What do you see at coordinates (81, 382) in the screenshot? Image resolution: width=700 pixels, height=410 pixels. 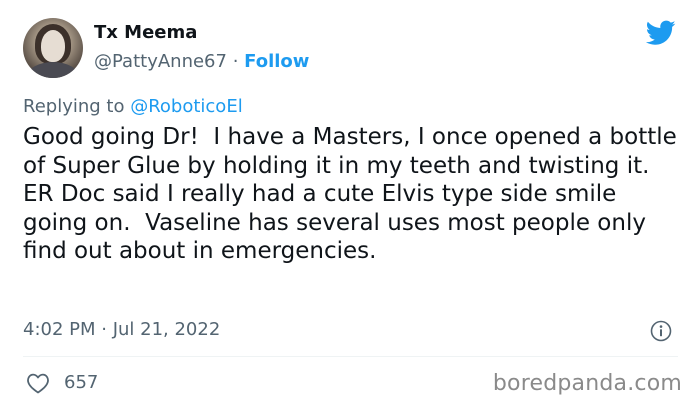 I see `like-count: 657` at bounding box center [81, 382].